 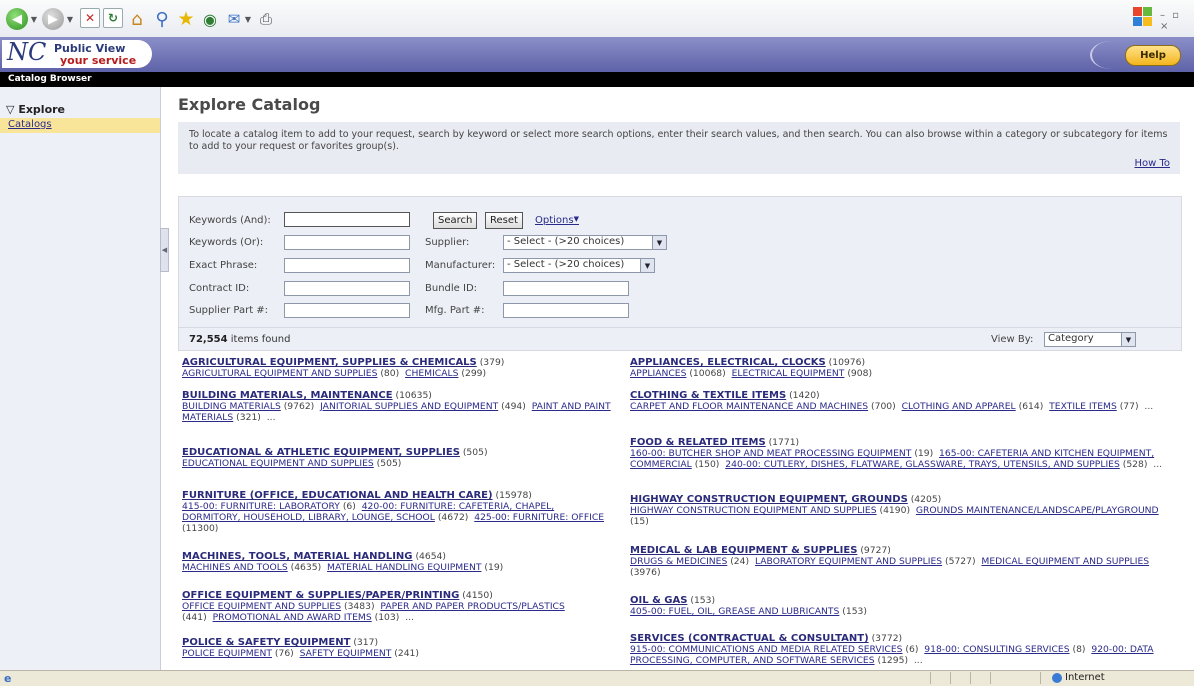 What do you see at coordinates (959, 406) in the screenshot?
I see `subcategory-link: CLOTHING AND APPAREL` at bounding box center [959, 406].